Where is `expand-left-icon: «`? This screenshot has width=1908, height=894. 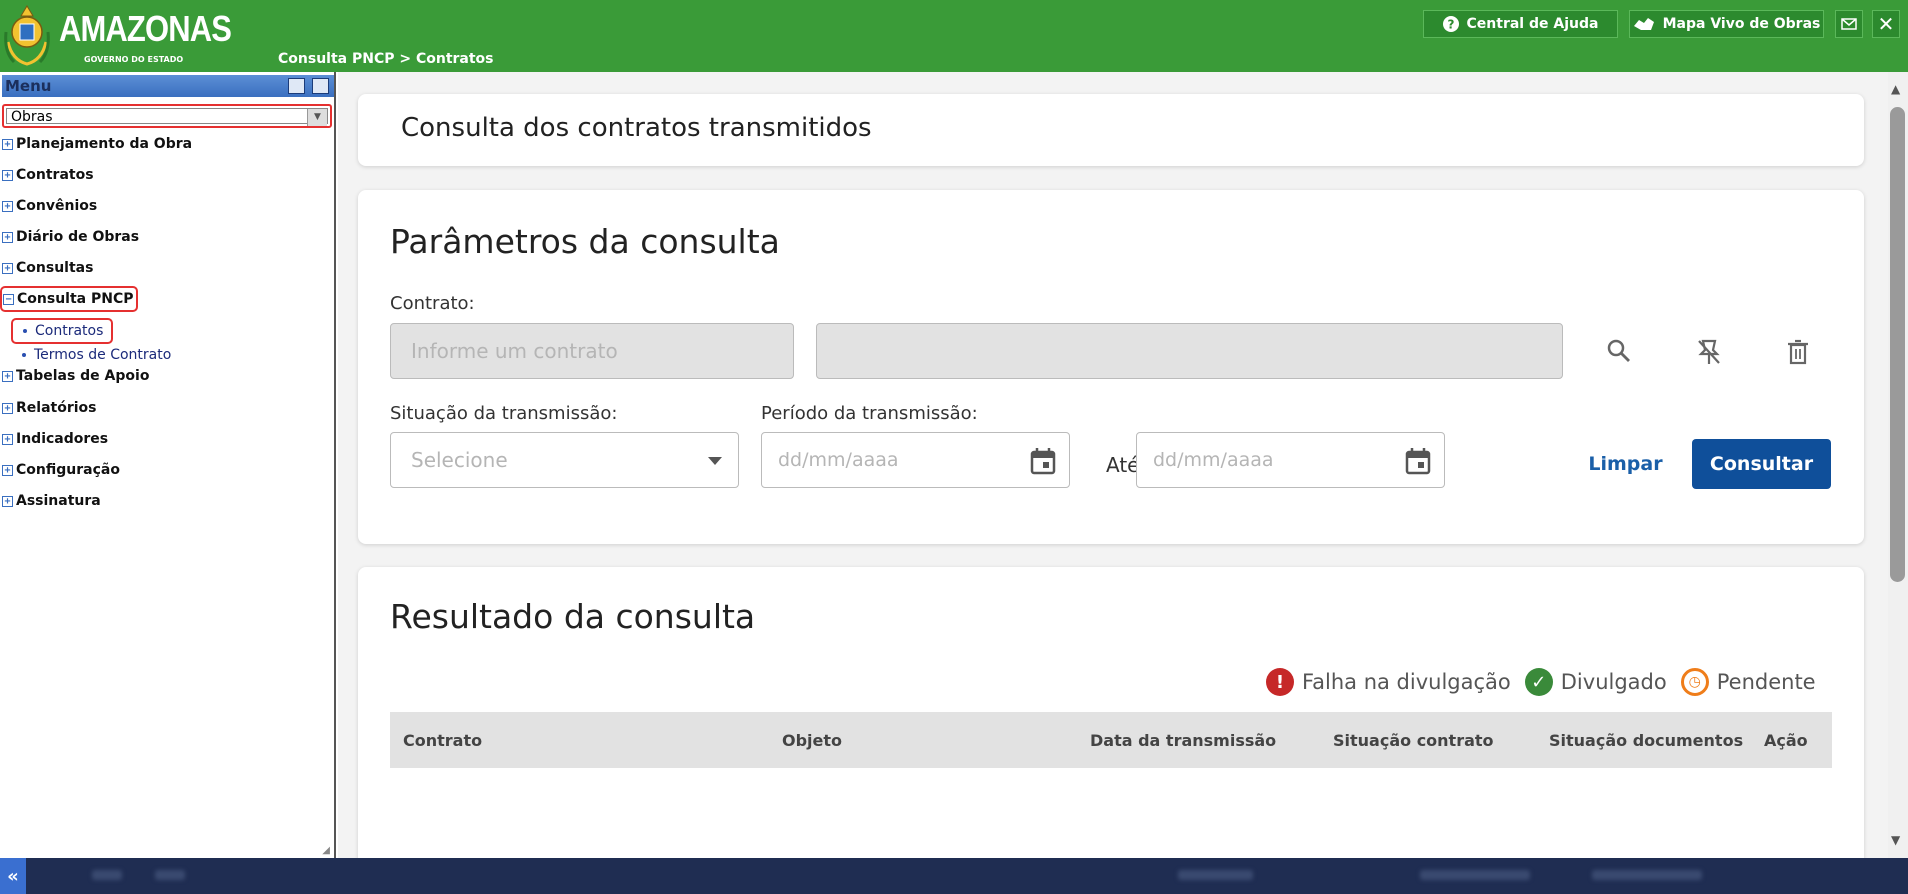
expand-left-icon: « is located at coordinates (13, 876).